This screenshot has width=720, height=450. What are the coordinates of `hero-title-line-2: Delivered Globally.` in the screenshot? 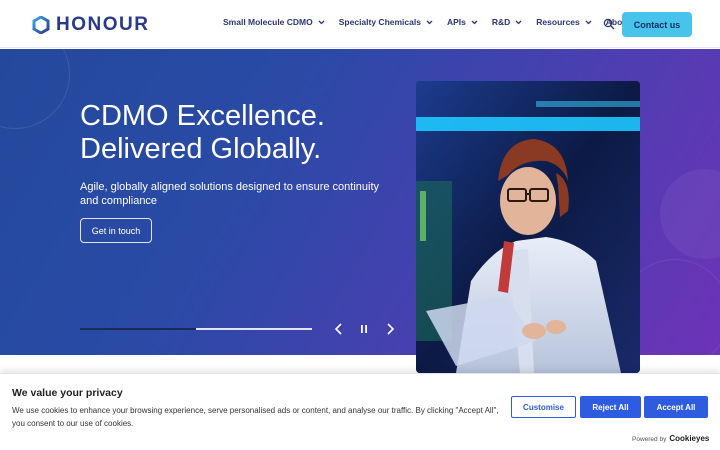 It's located at (201, 149).